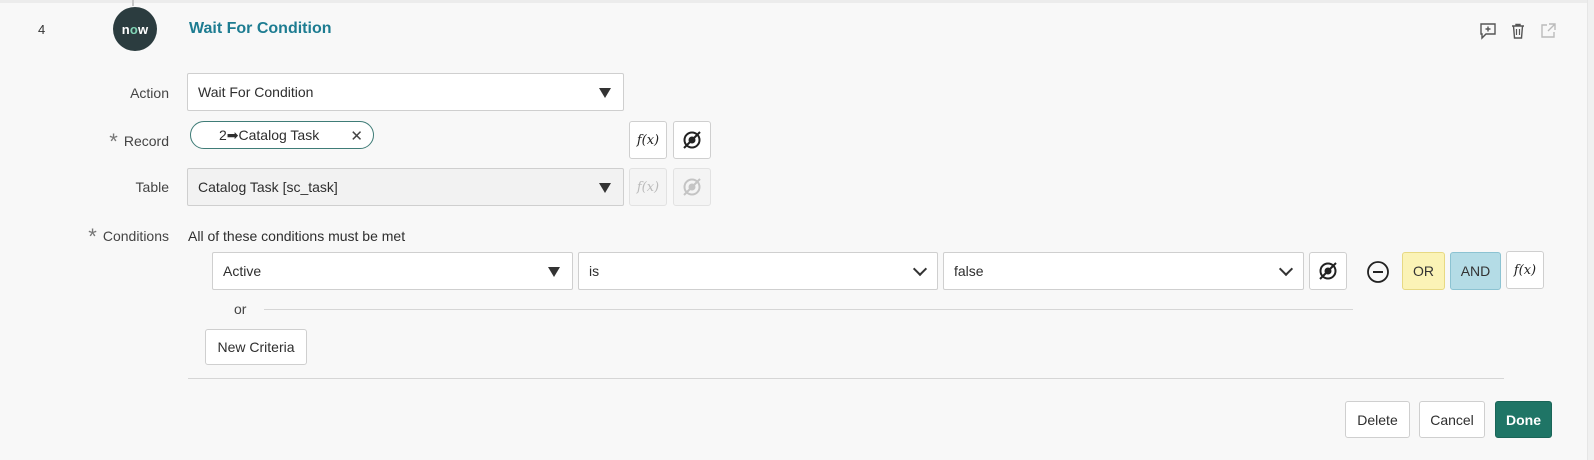 The width and height of the screenshot is (1594, 460). I want to click on table-fx-button: f(x), so click(648, 187).